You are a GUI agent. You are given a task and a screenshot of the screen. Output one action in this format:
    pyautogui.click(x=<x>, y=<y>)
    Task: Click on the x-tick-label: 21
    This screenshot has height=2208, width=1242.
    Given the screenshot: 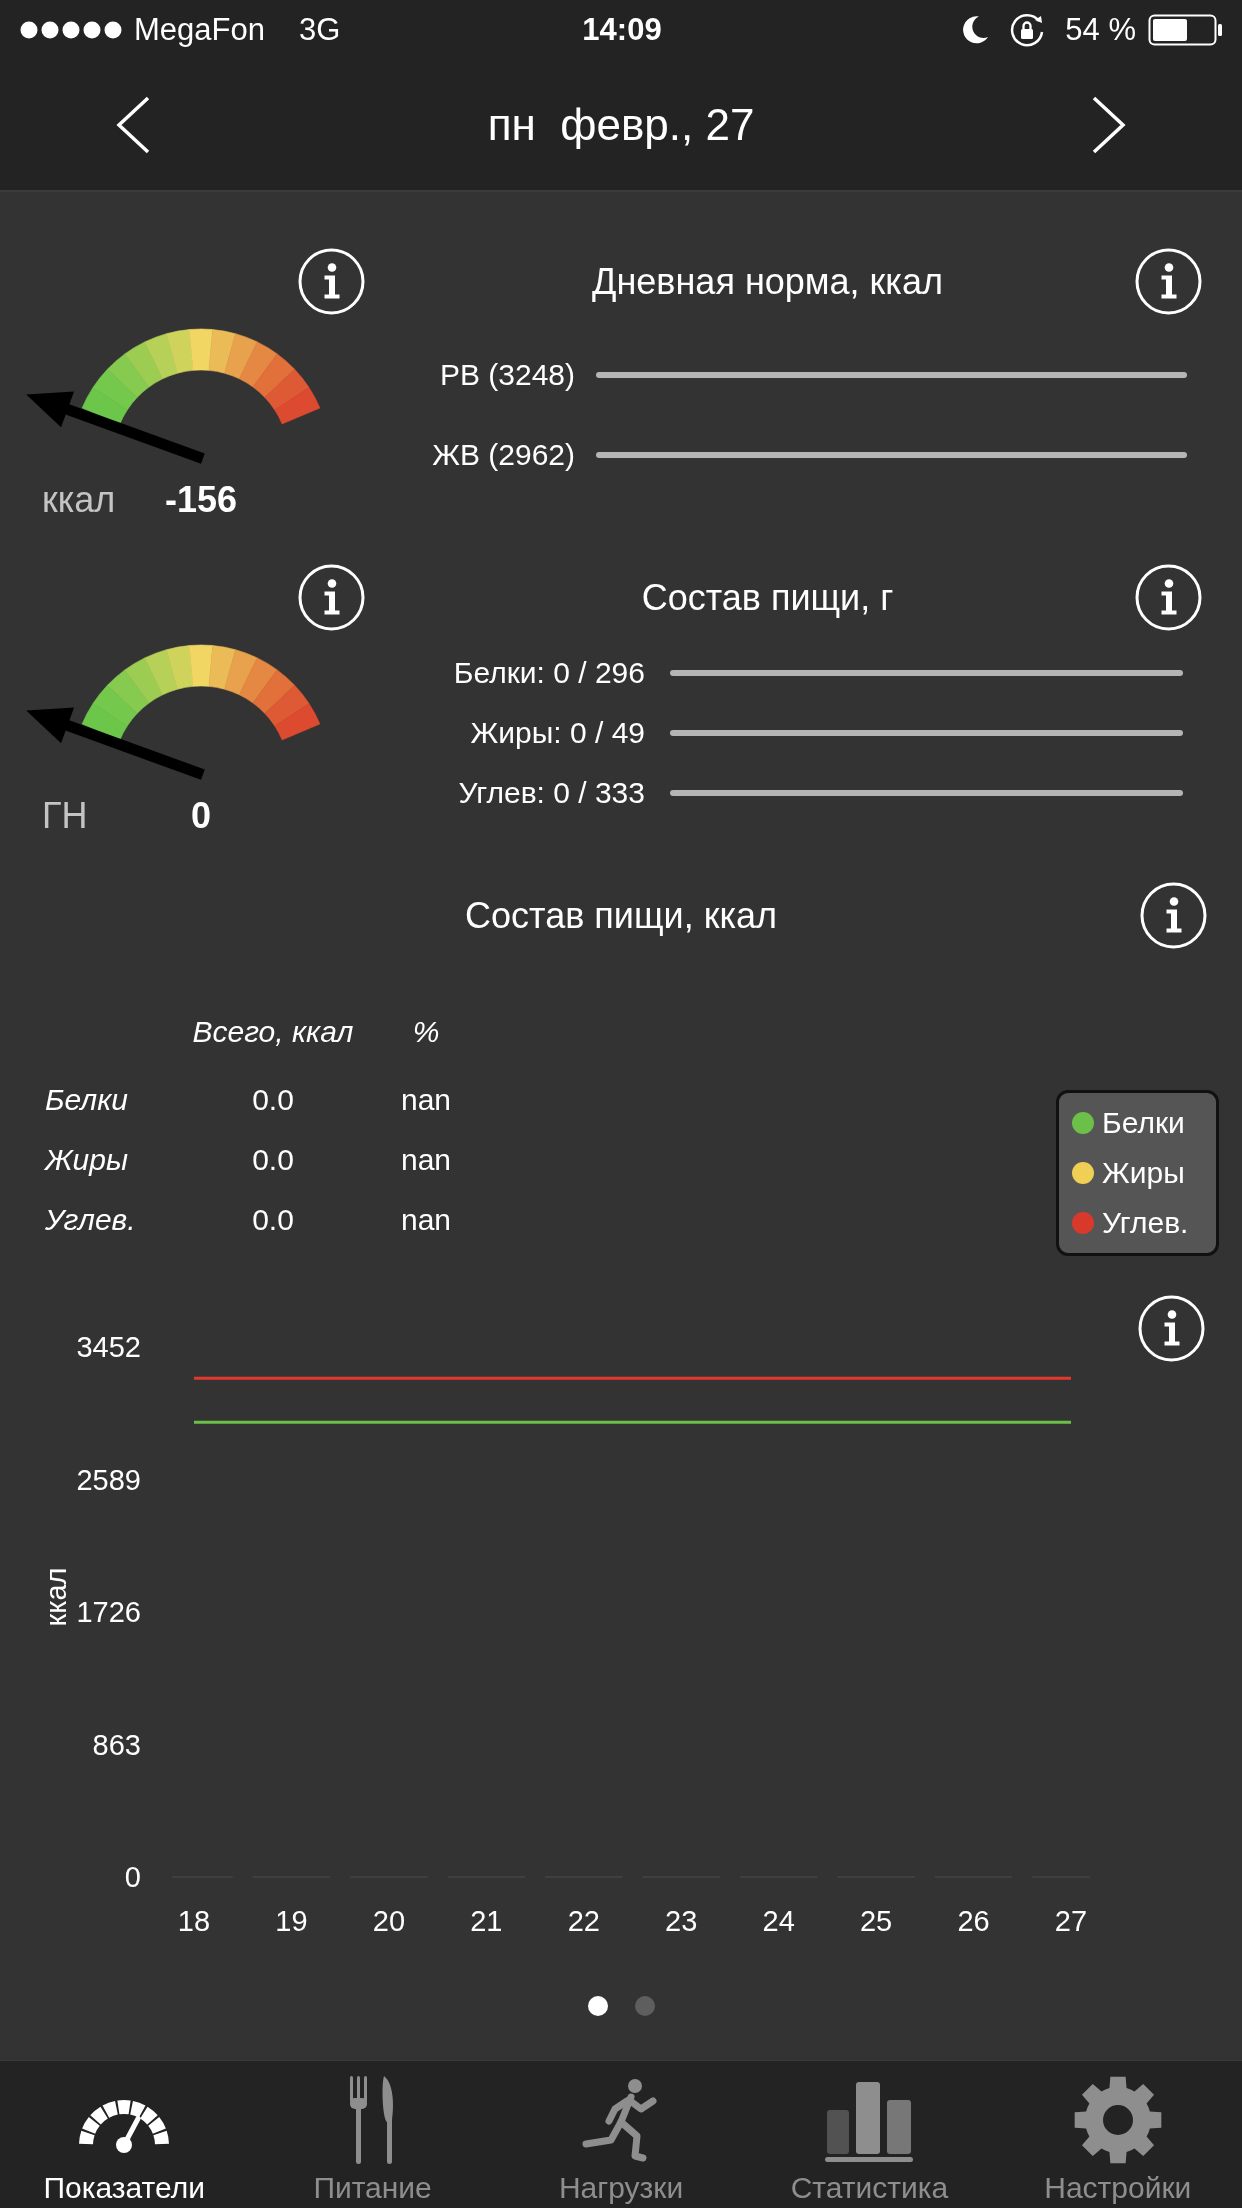 What is the action you would take?
    pyautogui.click(x=486, y=1921)
    